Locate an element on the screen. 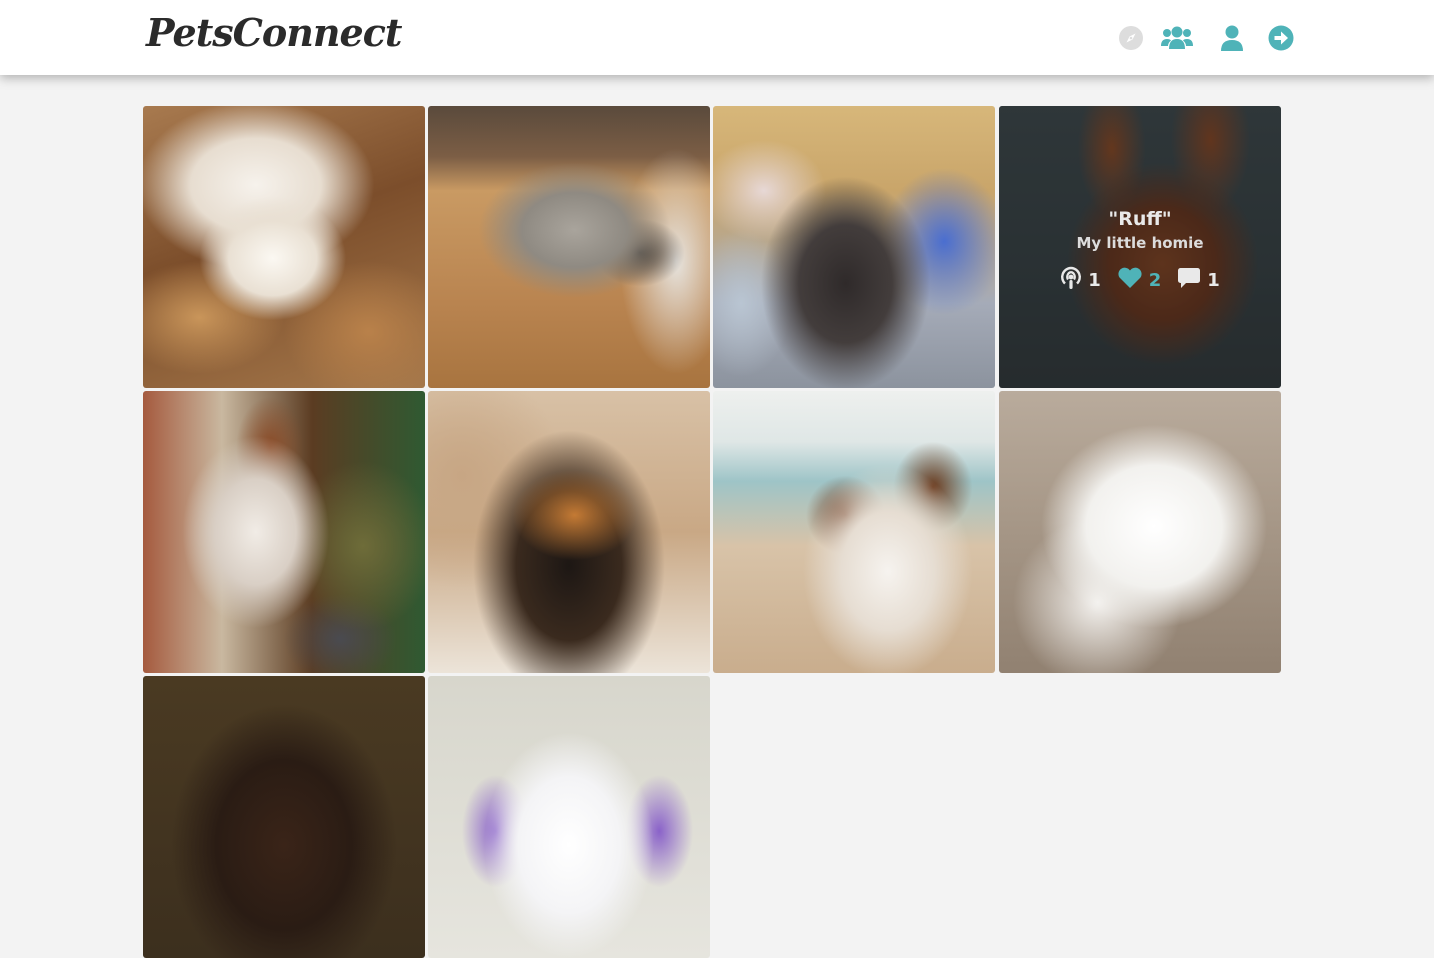  likes-stat: 2 is located at coordinates (1139, 280).